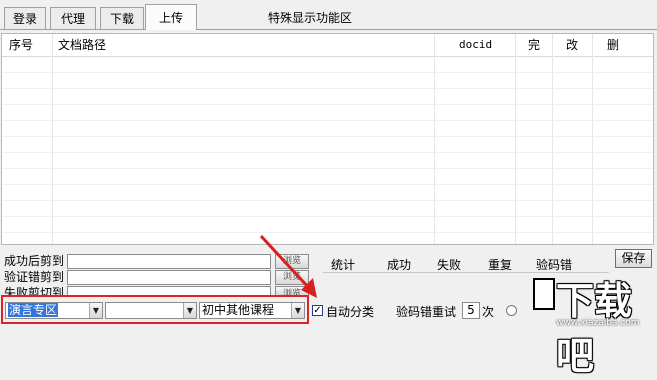  What do you see at coordinates (34, 261) in the screenshot?
I see `success-move-label: 成功后剪到` at bounding box center [34, 261].